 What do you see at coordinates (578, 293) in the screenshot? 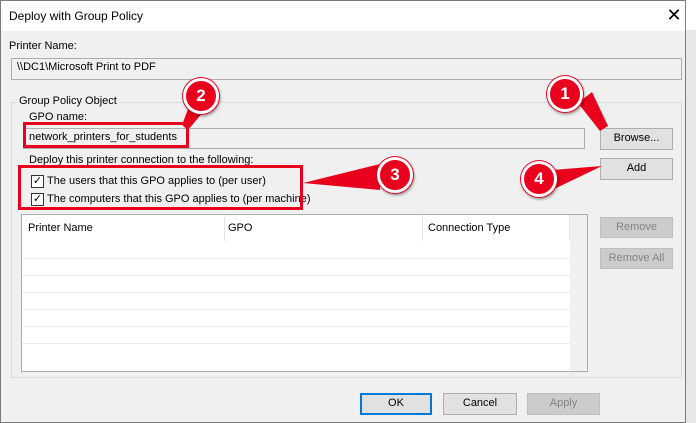
I see `list-scrollbar` at bounding box center [578, 293].